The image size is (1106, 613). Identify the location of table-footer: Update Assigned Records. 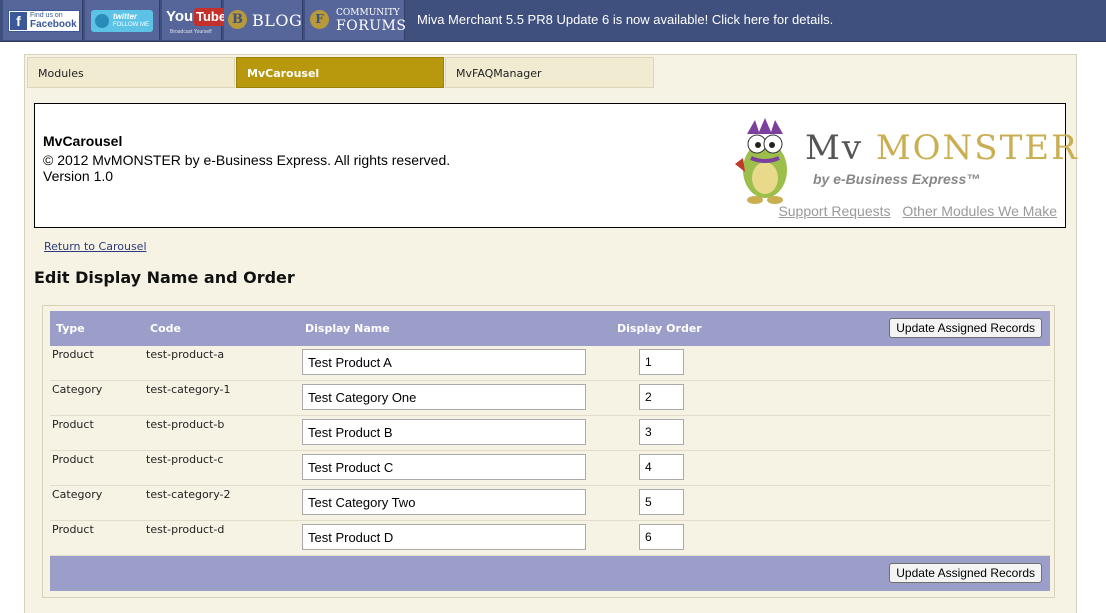
(550, 573).